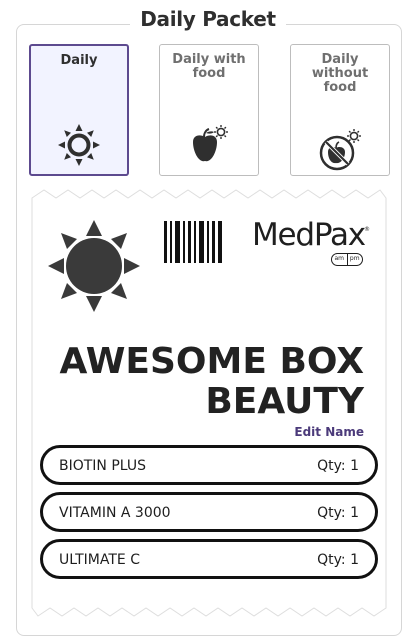  Describe the element at coordinates (79, 110) in the screenshot. I see `option-daily: Daily` at that location.